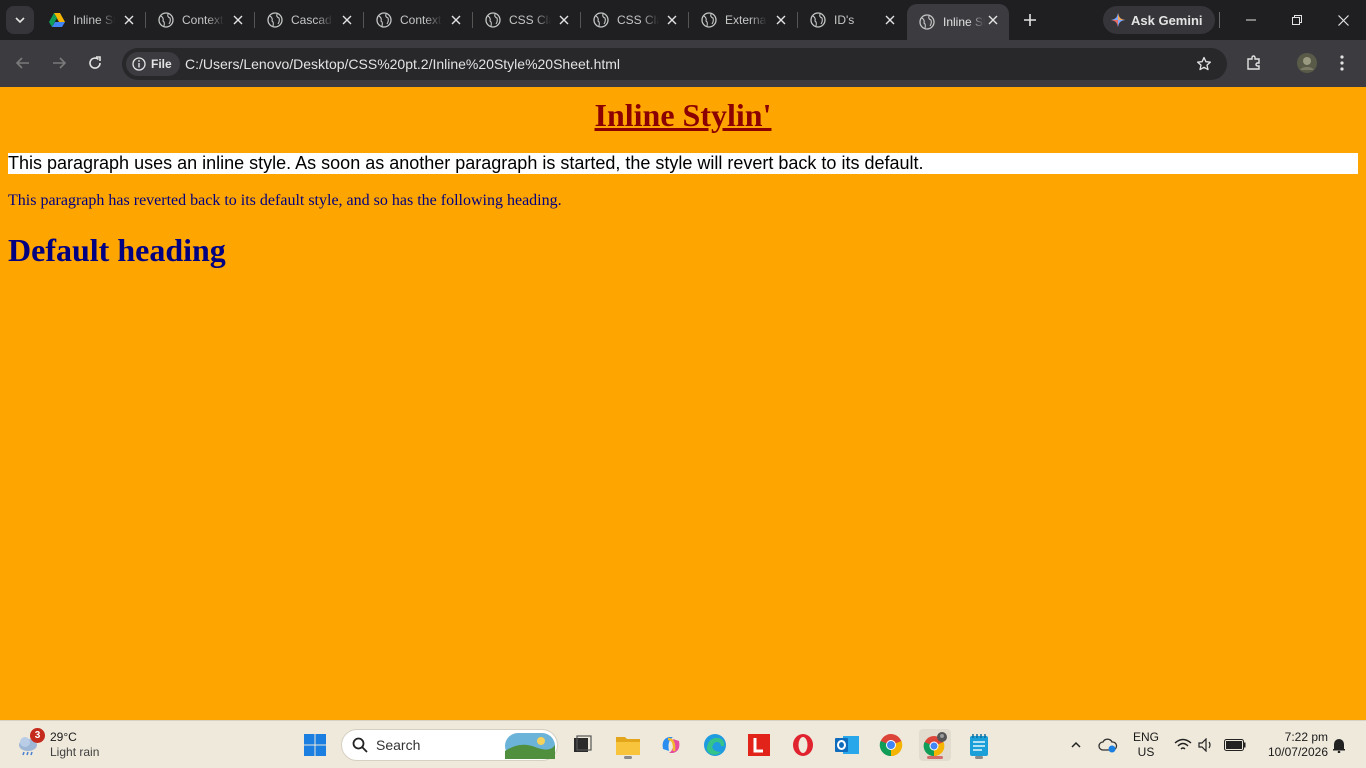  Describe the element at coordinates (63, 737) in the screenshot. I see `weather-temperature: 29°C` at that location.